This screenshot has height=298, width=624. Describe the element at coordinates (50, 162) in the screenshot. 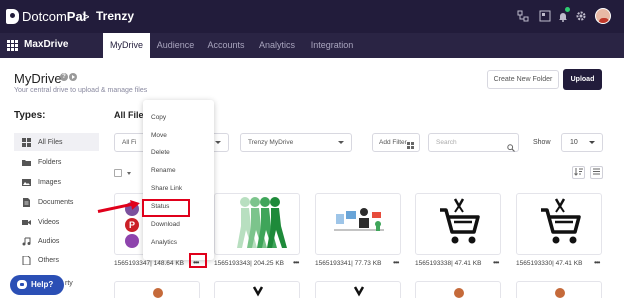

I see `sidebar-item-label: Folders` at that location.